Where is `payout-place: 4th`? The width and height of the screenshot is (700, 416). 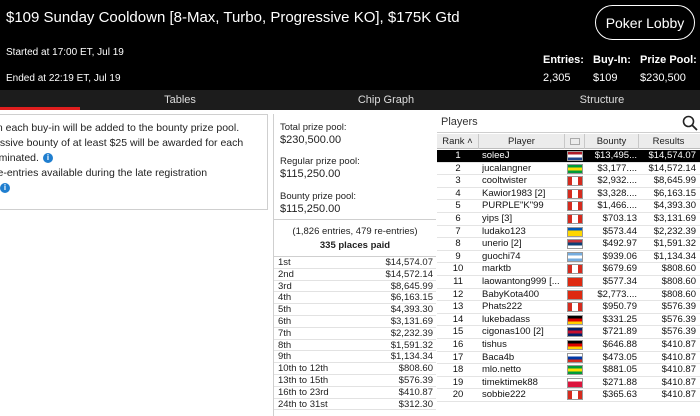
payout-place: 4th is located at coordinates (285, 298).